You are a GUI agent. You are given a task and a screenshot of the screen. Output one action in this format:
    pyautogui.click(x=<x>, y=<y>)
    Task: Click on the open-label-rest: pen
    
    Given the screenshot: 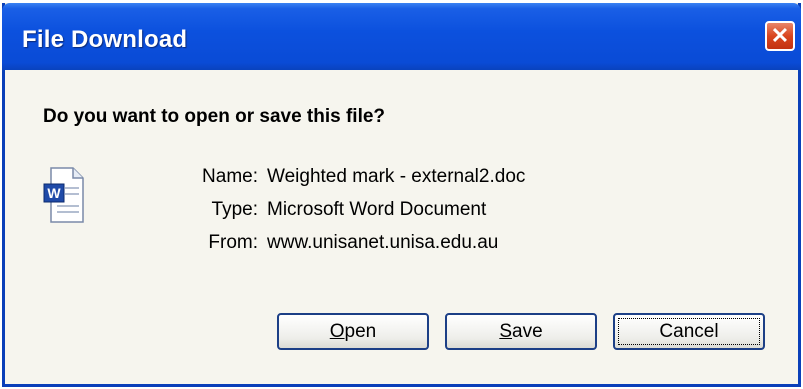 What is the action you would take?
    pyautogui.click(x=360, y=331)
    